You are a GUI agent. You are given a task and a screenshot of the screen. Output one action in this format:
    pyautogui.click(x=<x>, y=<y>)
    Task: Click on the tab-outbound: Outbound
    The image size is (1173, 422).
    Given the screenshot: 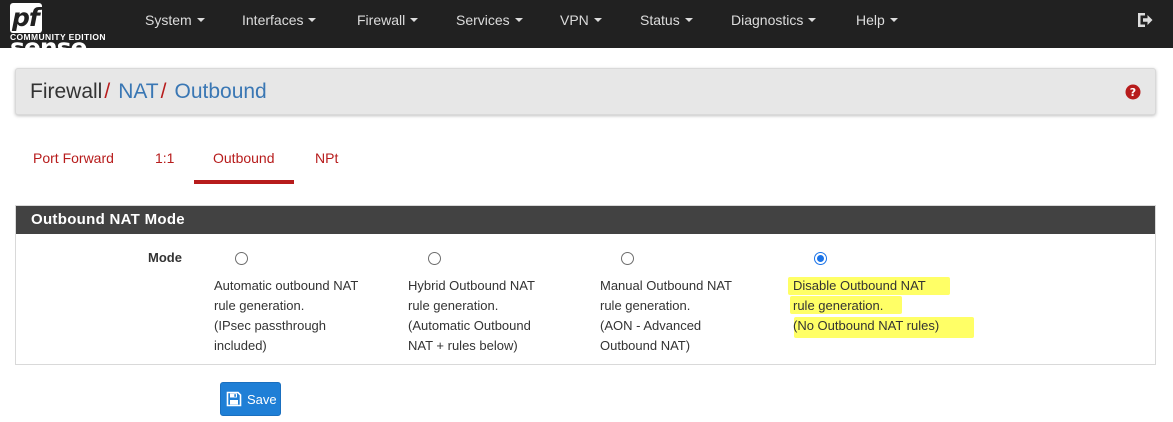 What is the action you would take?
    pyautogui.click(x=244, y=158)
    